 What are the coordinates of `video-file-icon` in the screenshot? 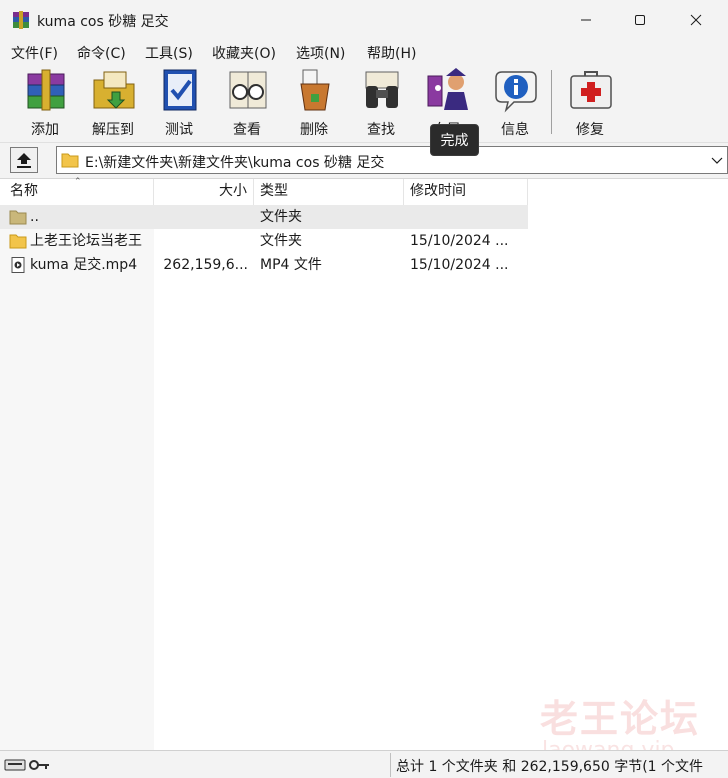 It's located at (18, 265).